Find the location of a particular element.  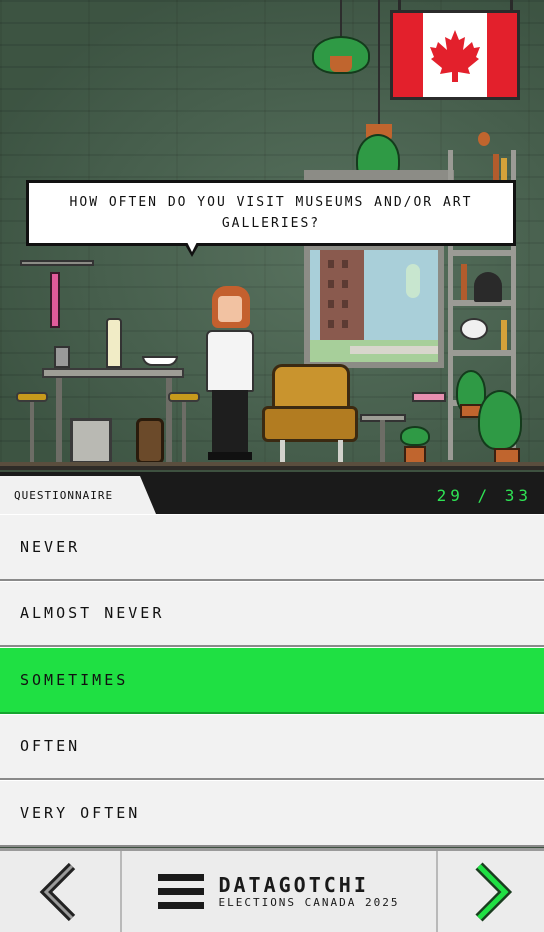

next-button is located at coordinates (490, 891).